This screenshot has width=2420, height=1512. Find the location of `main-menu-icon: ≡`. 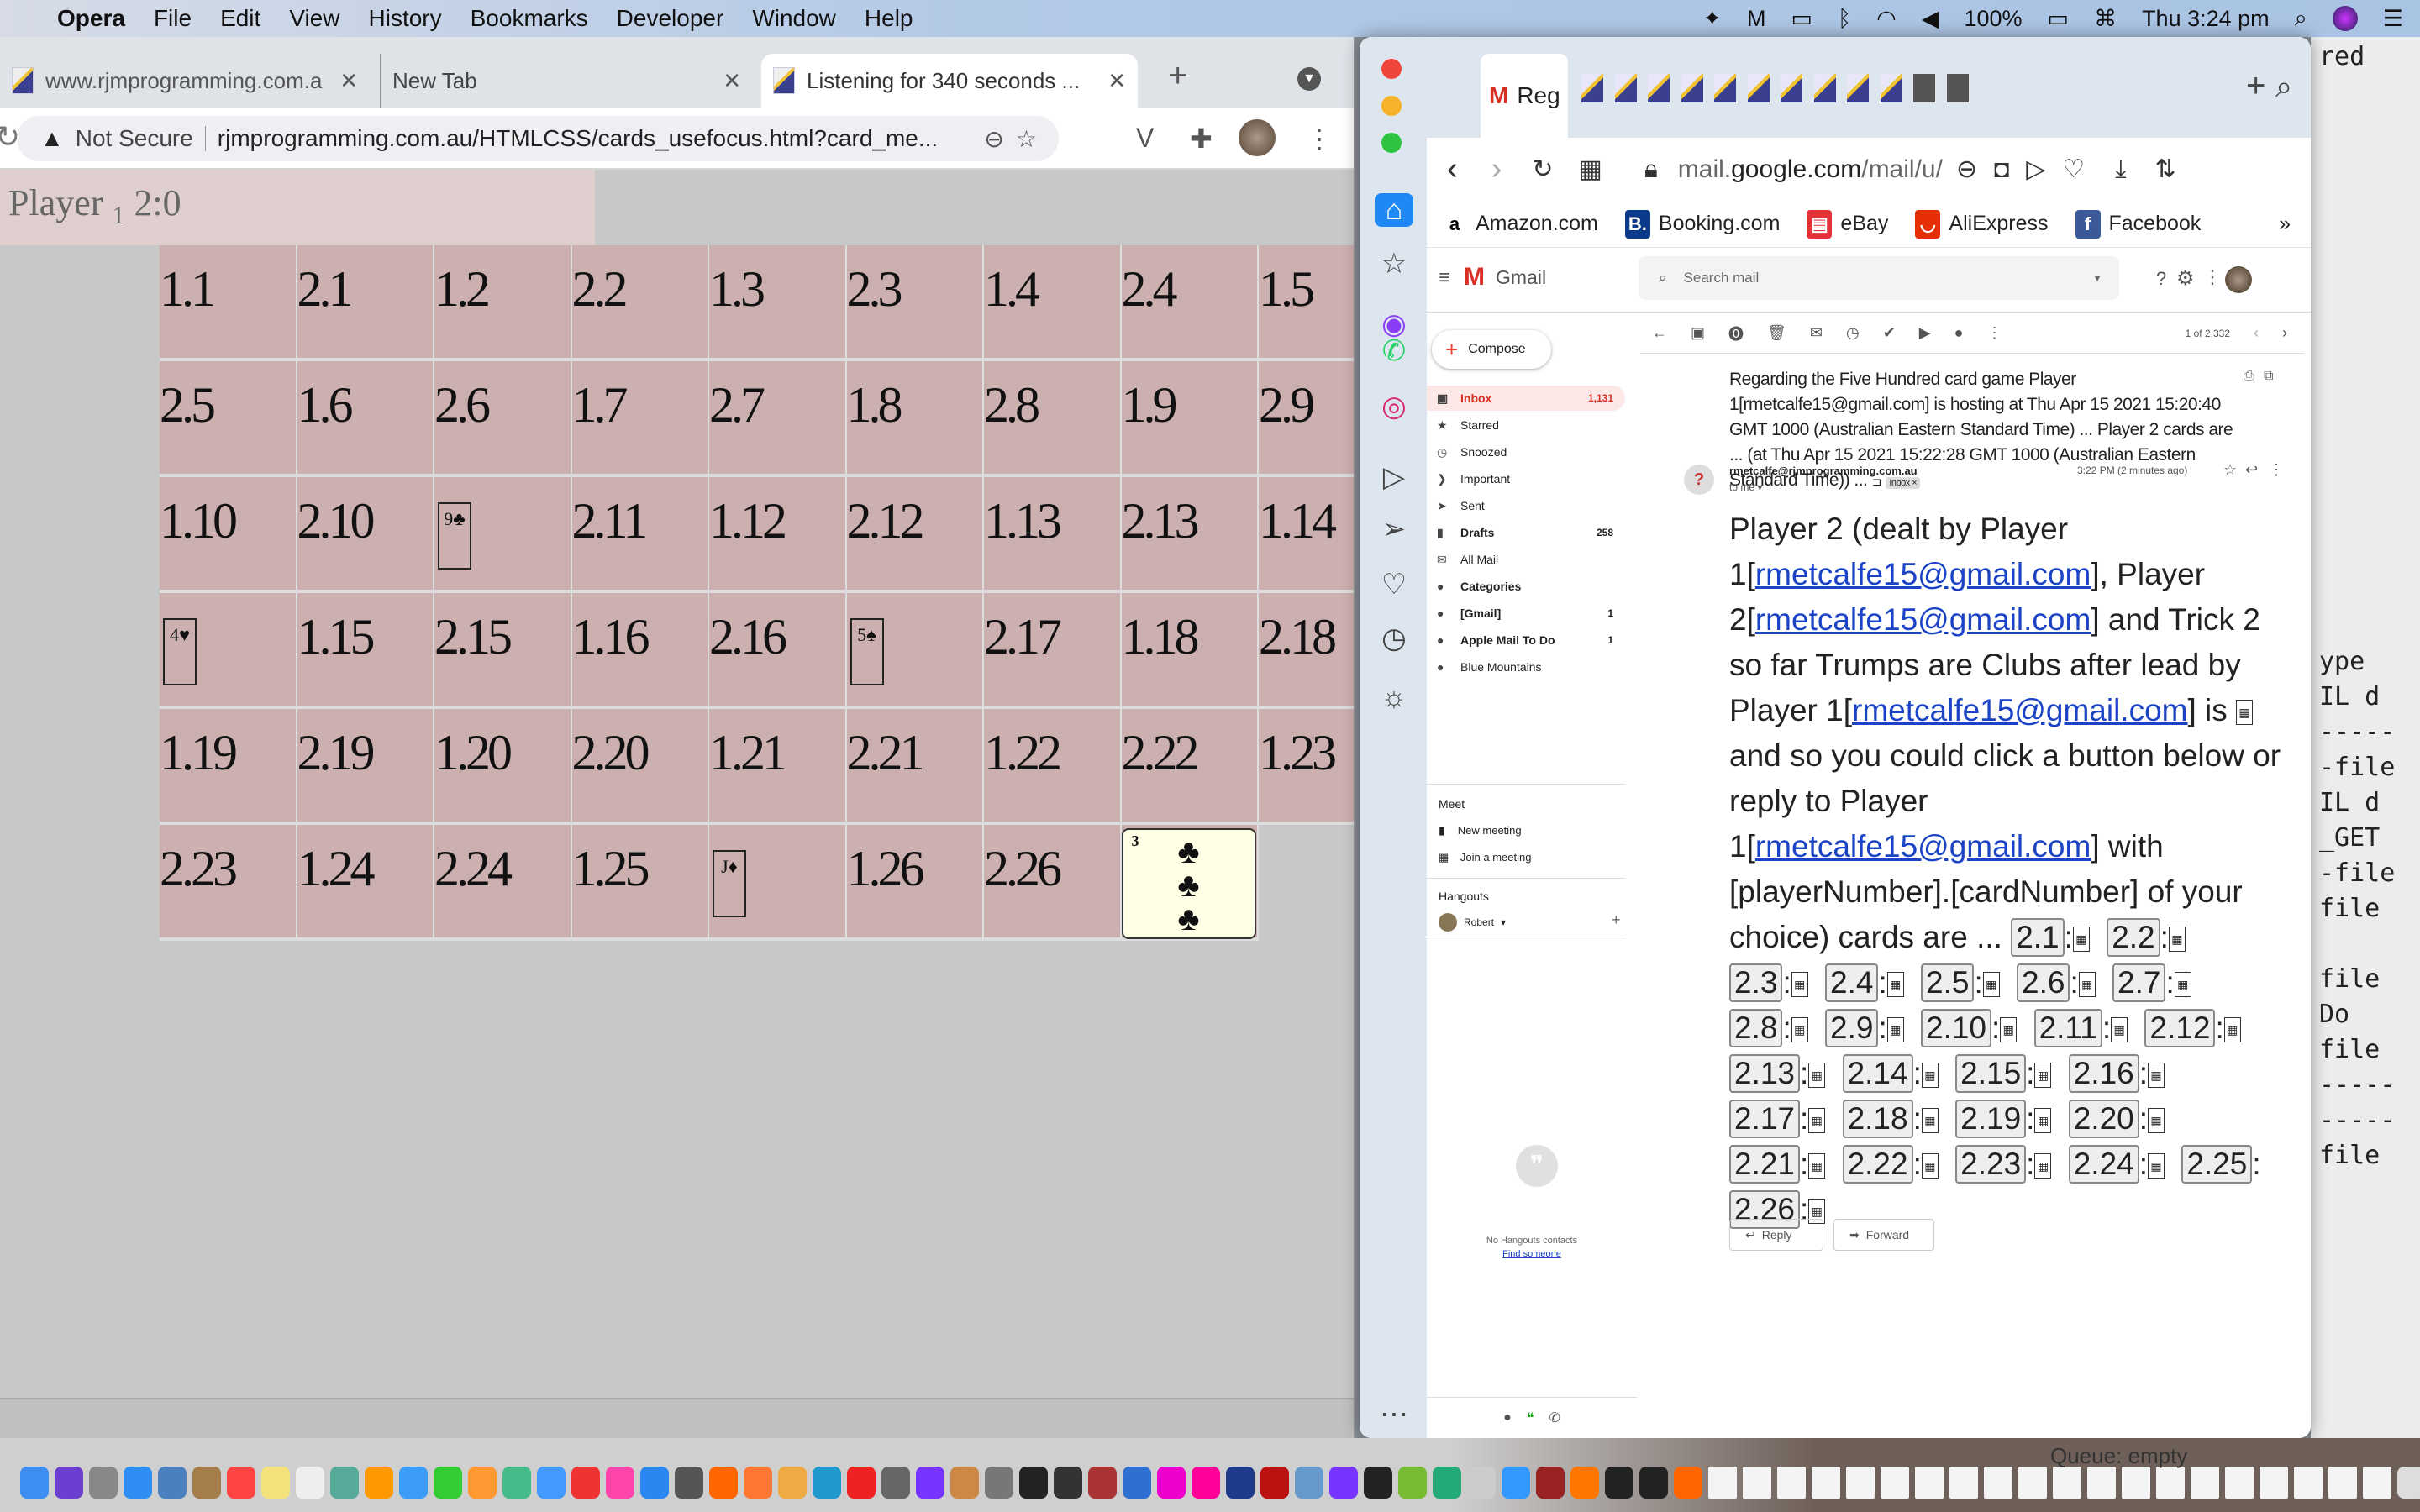

main-menu-icon: ≡ is located at coordinates (1444, 278).